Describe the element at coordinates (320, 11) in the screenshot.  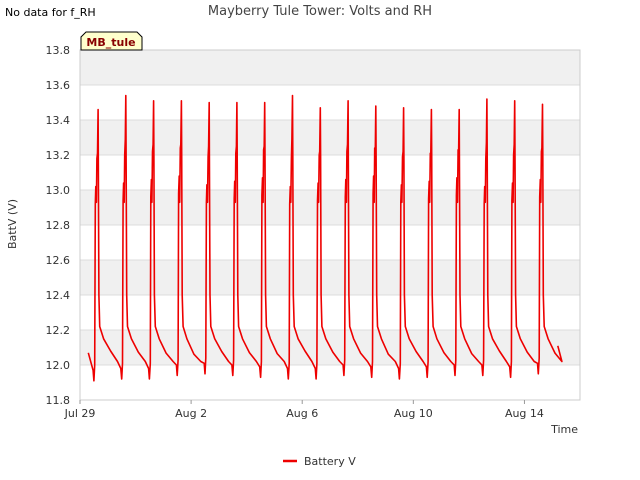
I see `chart-title: Mayberry Tule Tower: Volts and RH` at that location.